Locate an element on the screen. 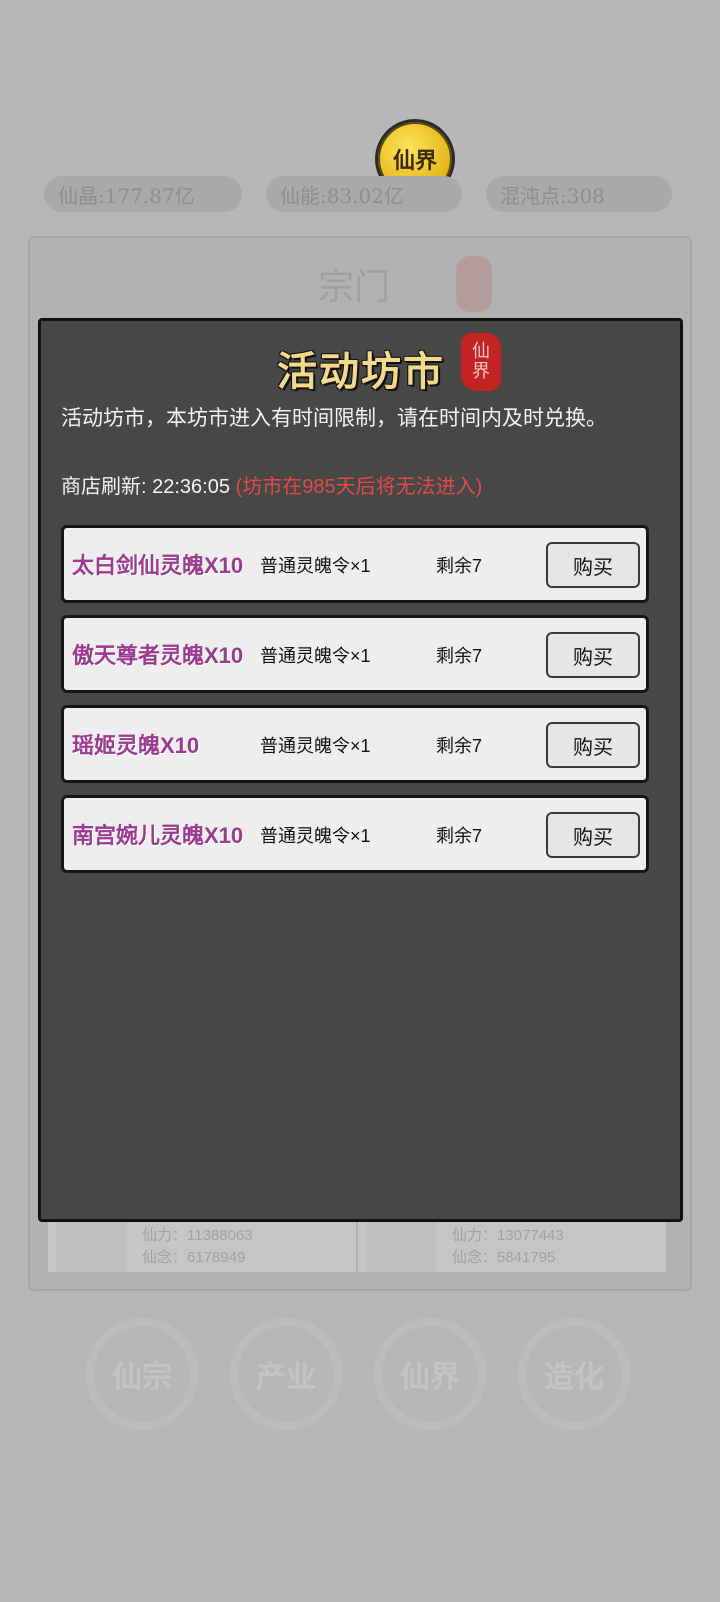  sect-title: 宗门 is located at coordinates (354, 287).